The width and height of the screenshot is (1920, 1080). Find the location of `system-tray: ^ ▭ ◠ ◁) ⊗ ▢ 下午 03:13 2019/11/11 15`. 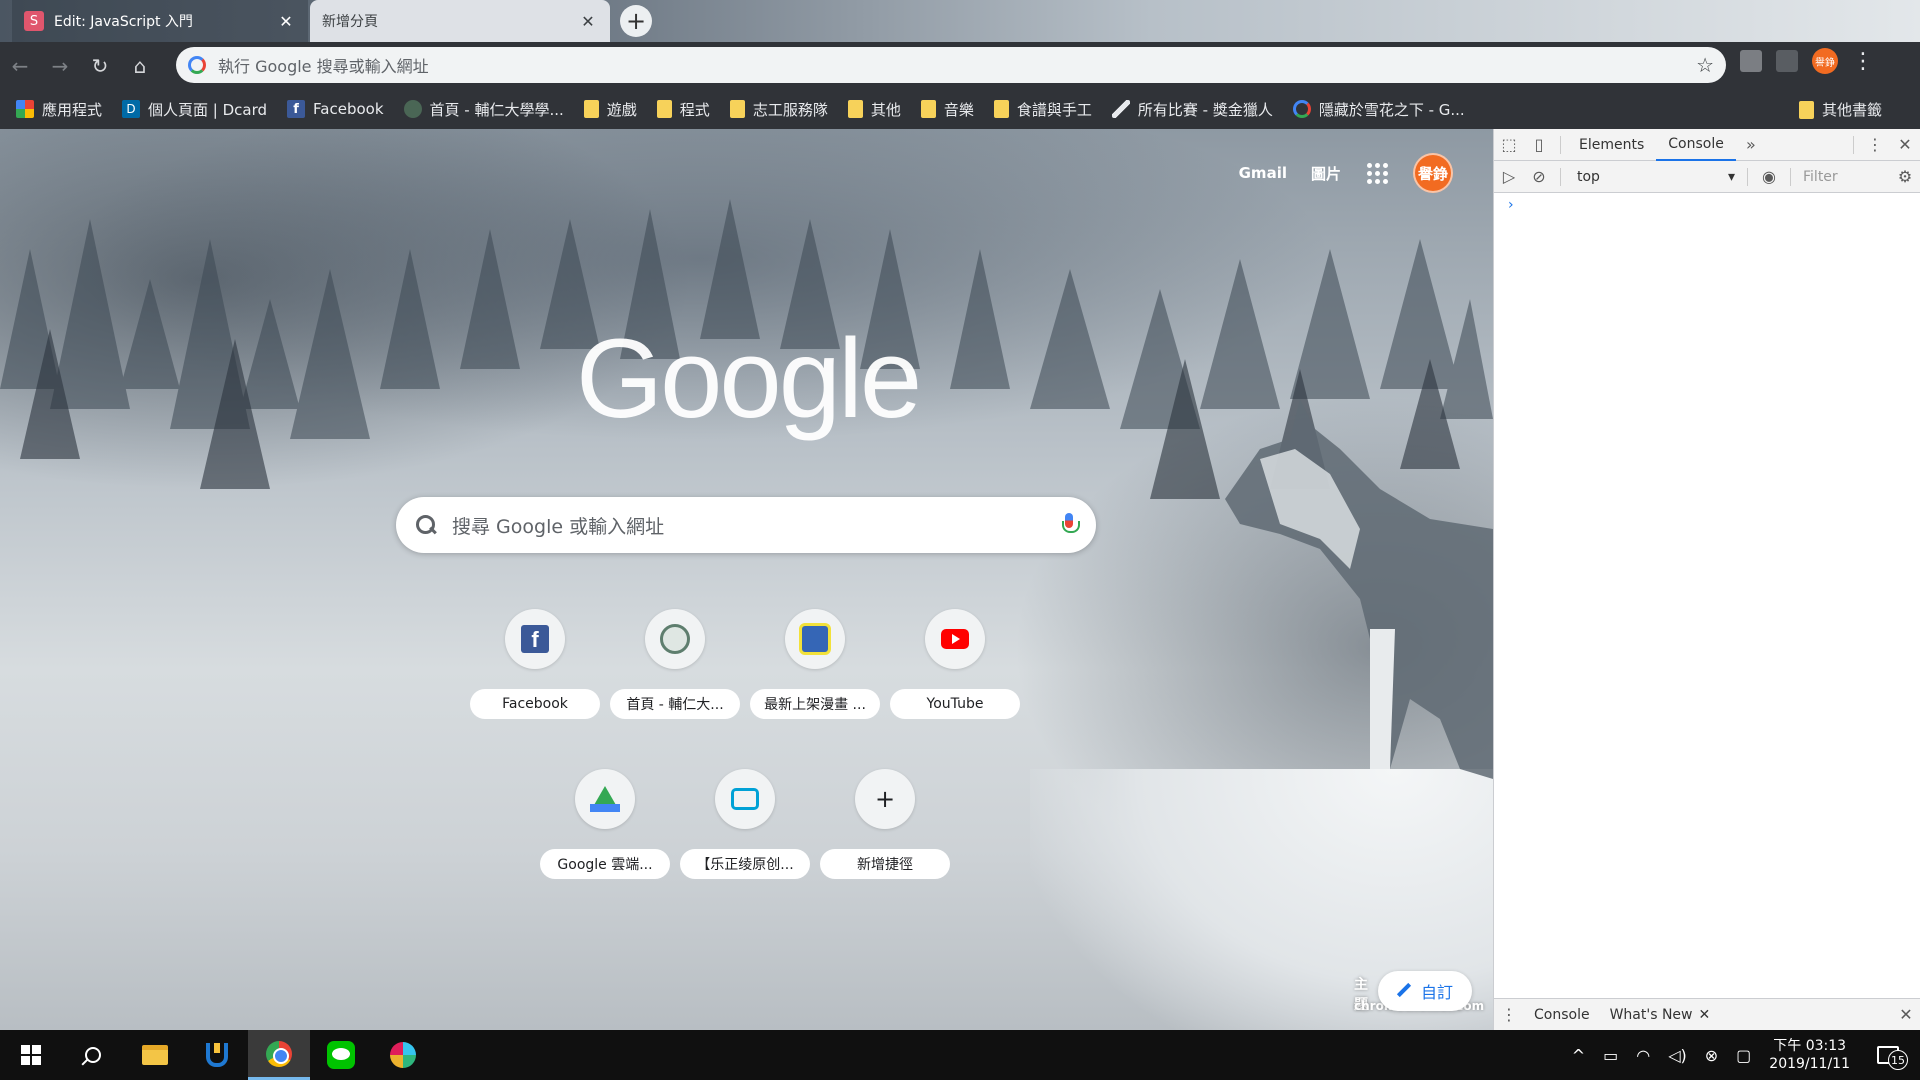

system-tray: ^ ▭ ◠ ◁) ⊗ ▢ 下午 03:13 2019/11/11 15 is located at coordinates (1746, 1055).